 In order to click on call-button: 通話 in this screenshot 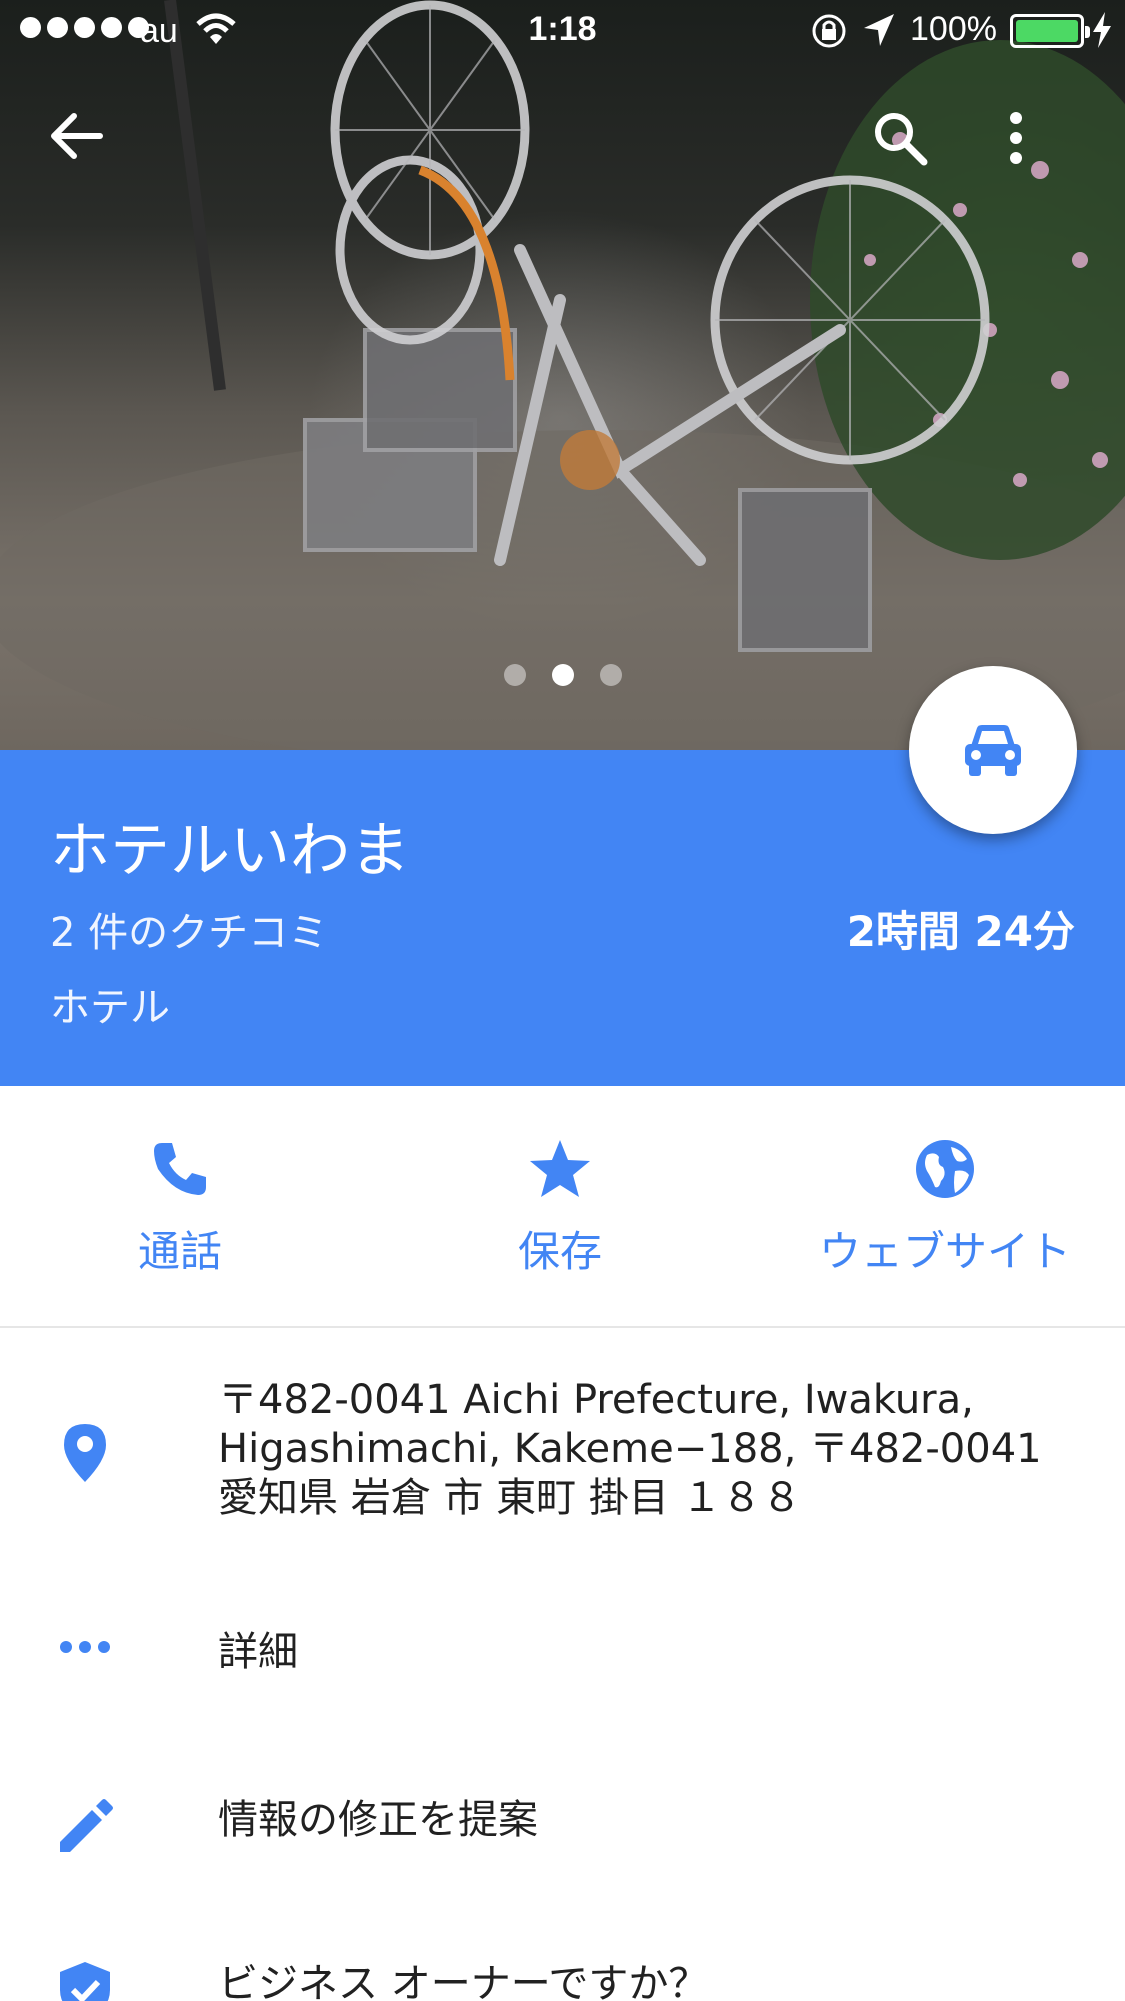, I will do `click(180, 1206)`.